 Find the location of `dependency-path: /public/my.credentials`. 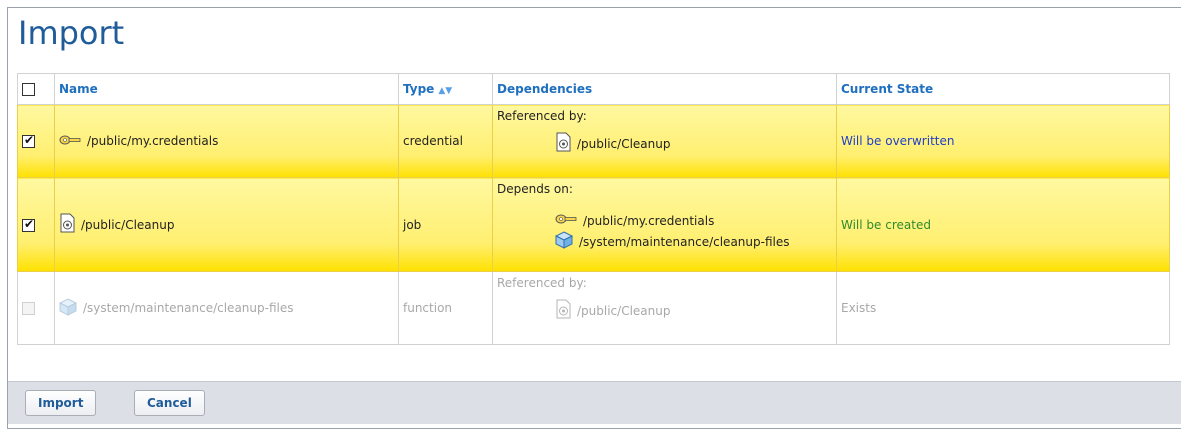

dependency-path: /public/my.credentials is located at coordinates (649, 220).